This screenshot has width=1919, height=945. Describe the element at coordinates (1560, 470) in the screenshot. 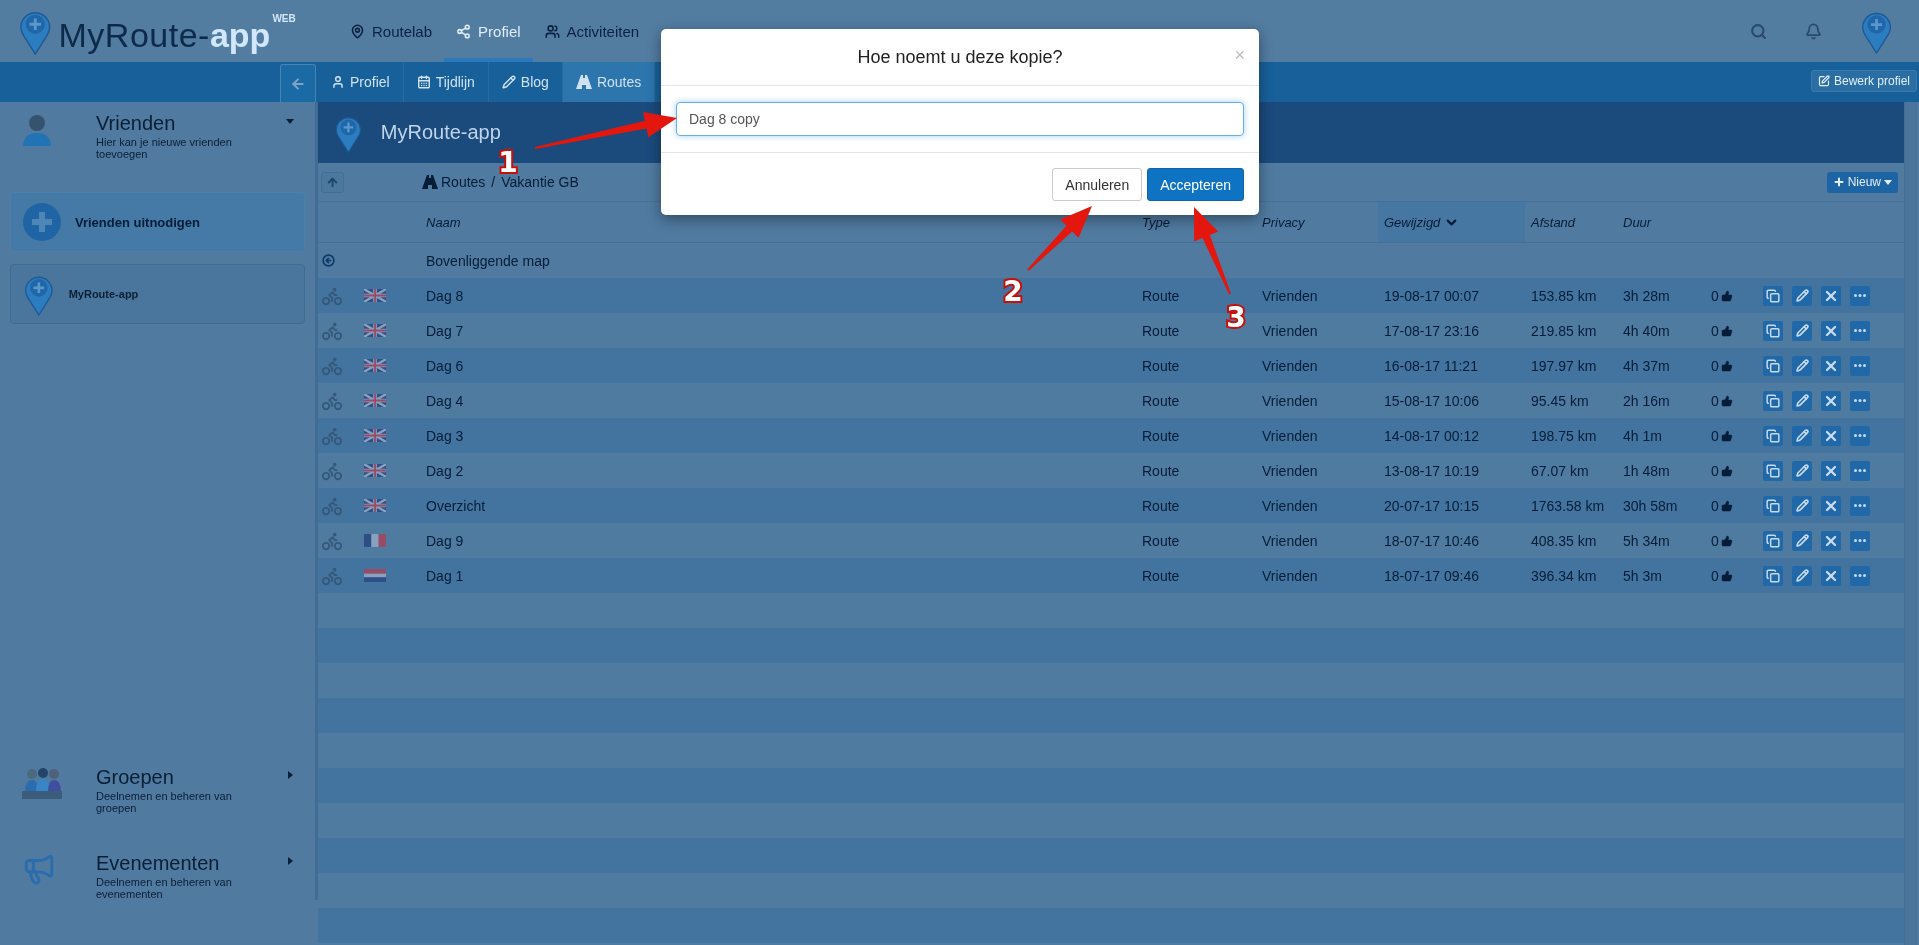

I see `distance-cell: 67.07 km` at that location.